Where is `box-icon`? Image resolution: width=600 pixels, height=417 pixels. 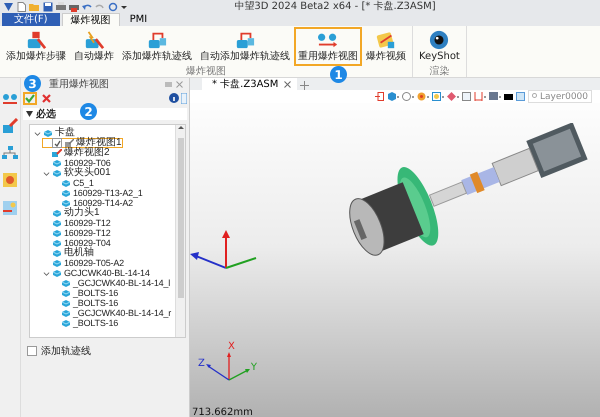 box-icon is located at coordinates (10, 180).